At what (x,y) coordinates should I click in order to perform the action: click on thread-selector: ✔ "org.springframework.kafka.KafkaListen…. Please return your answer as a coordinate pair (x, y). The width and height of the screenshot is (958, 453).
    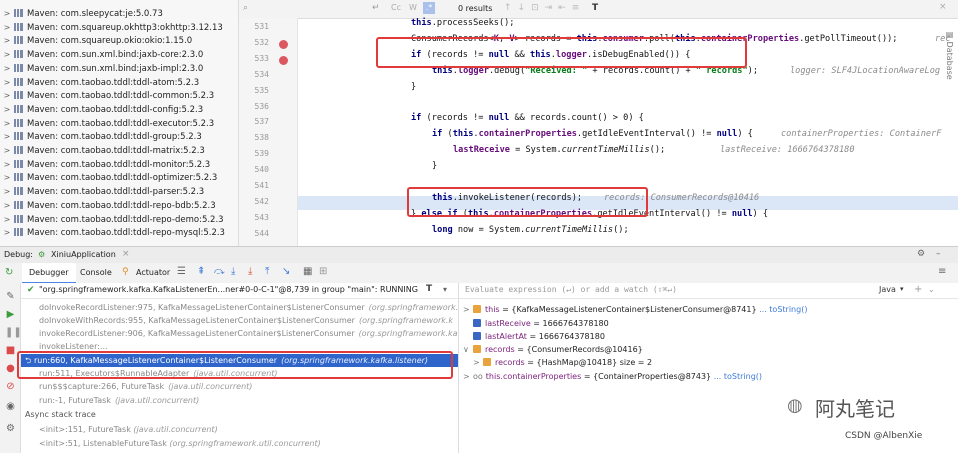
    Looking at the image, I should click on (239, 291).